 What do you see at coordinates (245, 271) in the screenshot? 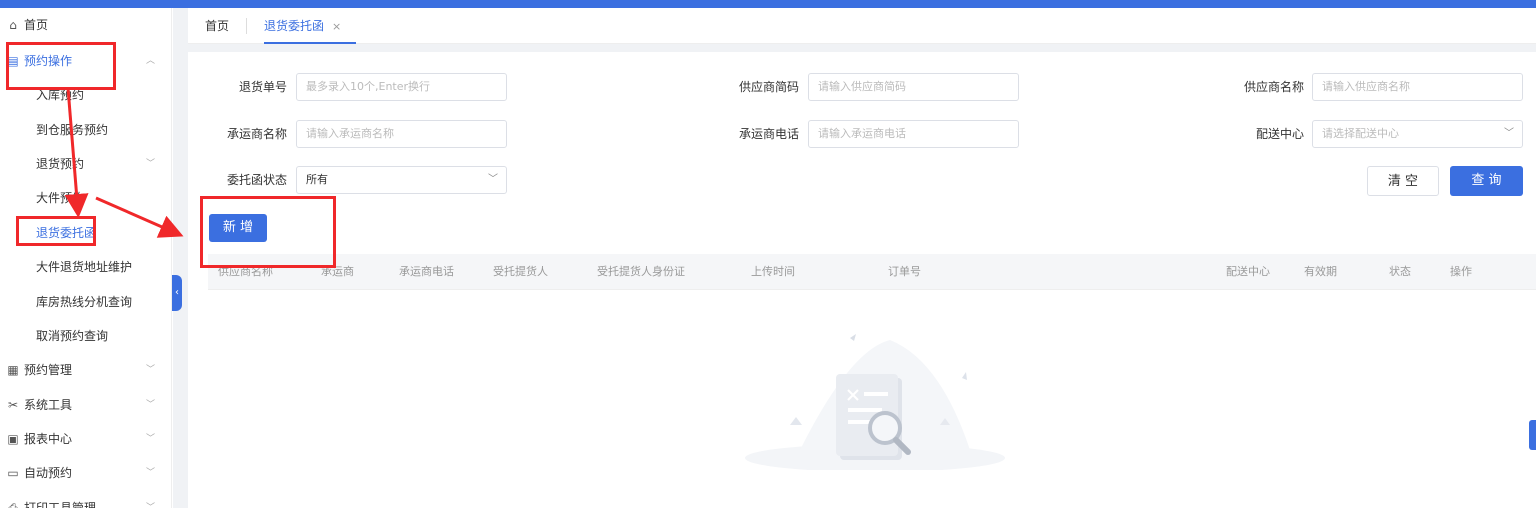
I see `col-supplier-name: 供应商名称` at bounding box center [245, 271].